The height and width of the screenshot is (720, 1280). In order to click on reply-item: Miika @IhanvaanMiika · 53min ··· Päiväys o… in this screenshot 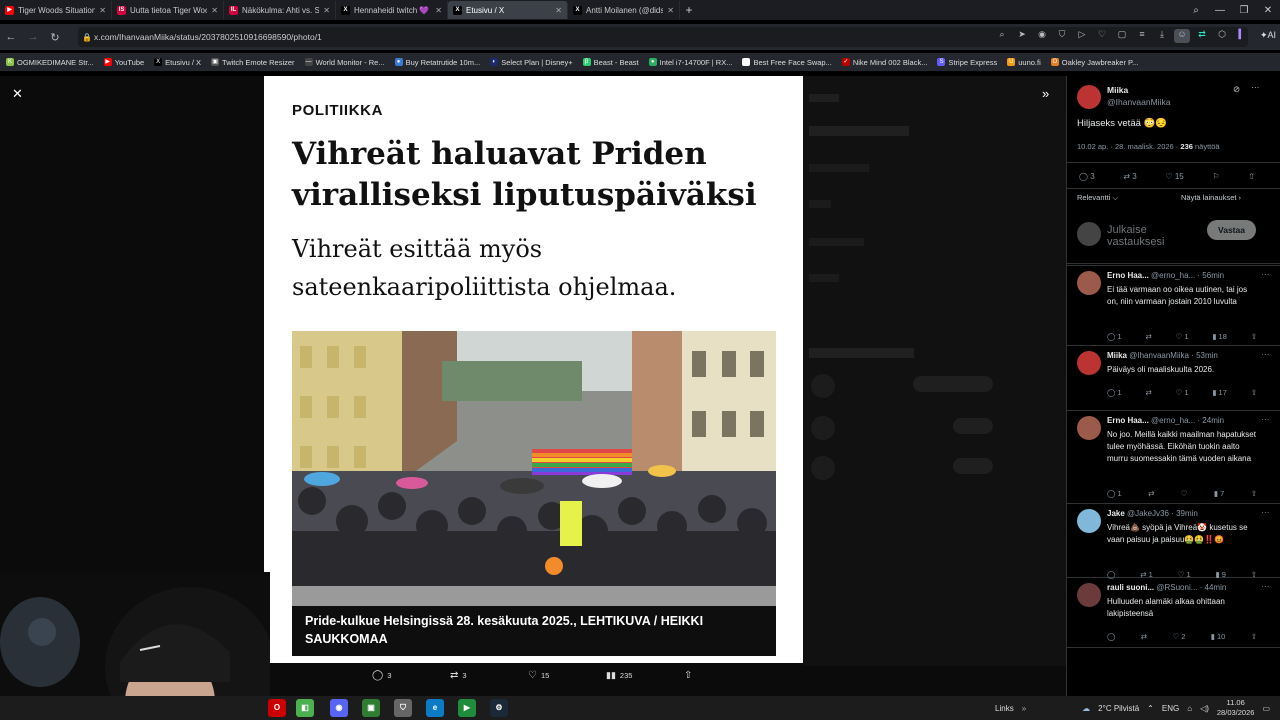, I will do `click(1173, 378)`.